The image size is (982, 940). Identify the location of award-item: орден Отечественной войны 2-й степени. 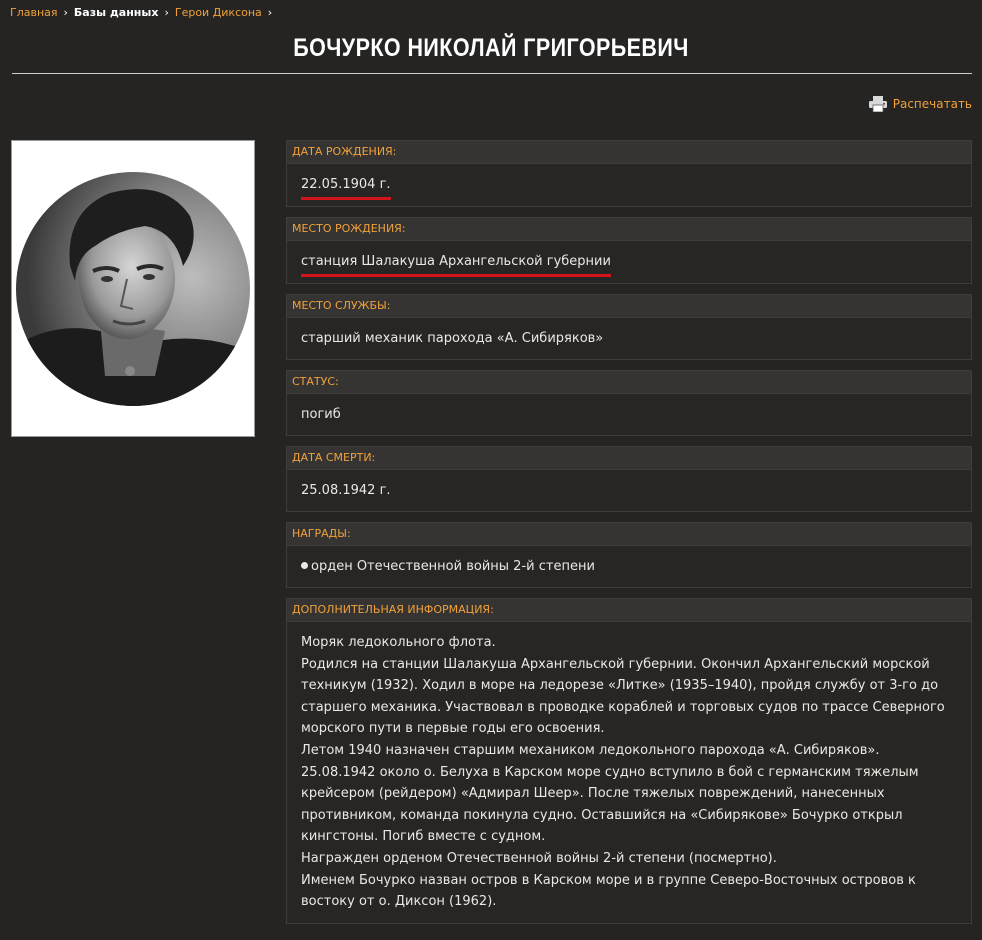
(453, 566).